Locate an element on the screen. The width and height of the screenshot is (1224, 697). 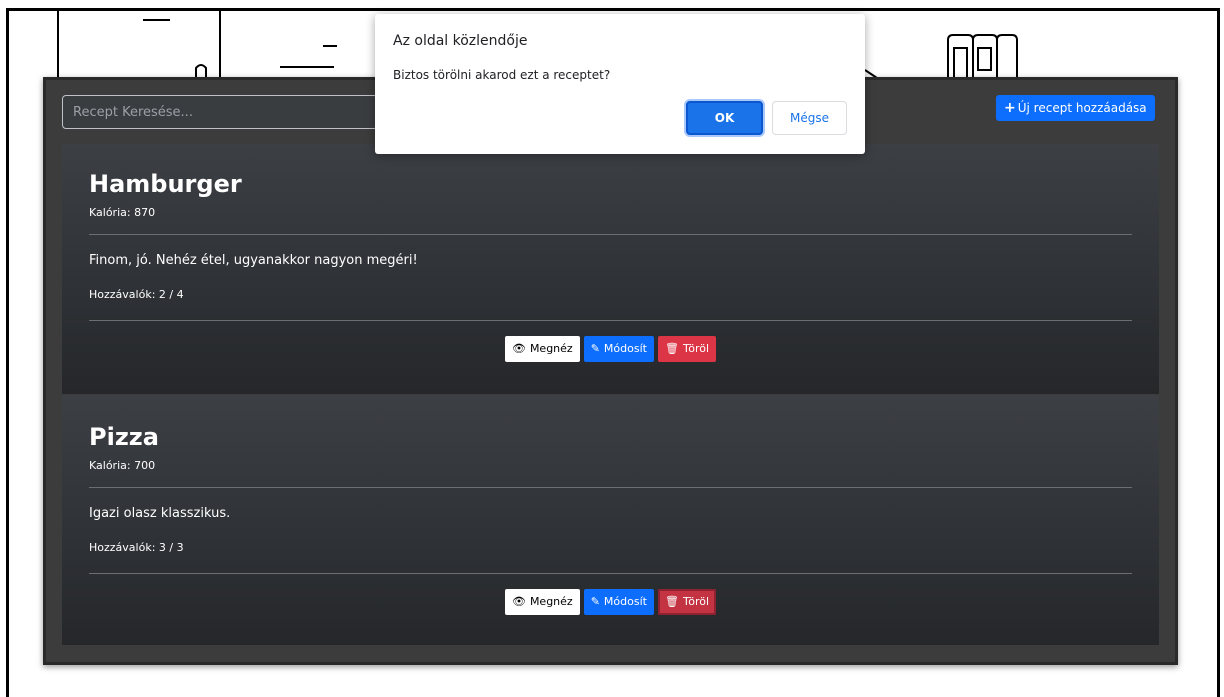
recipe-ingredients: Hozzávalók: 2 / 4 is located at coordinates (136, 294).